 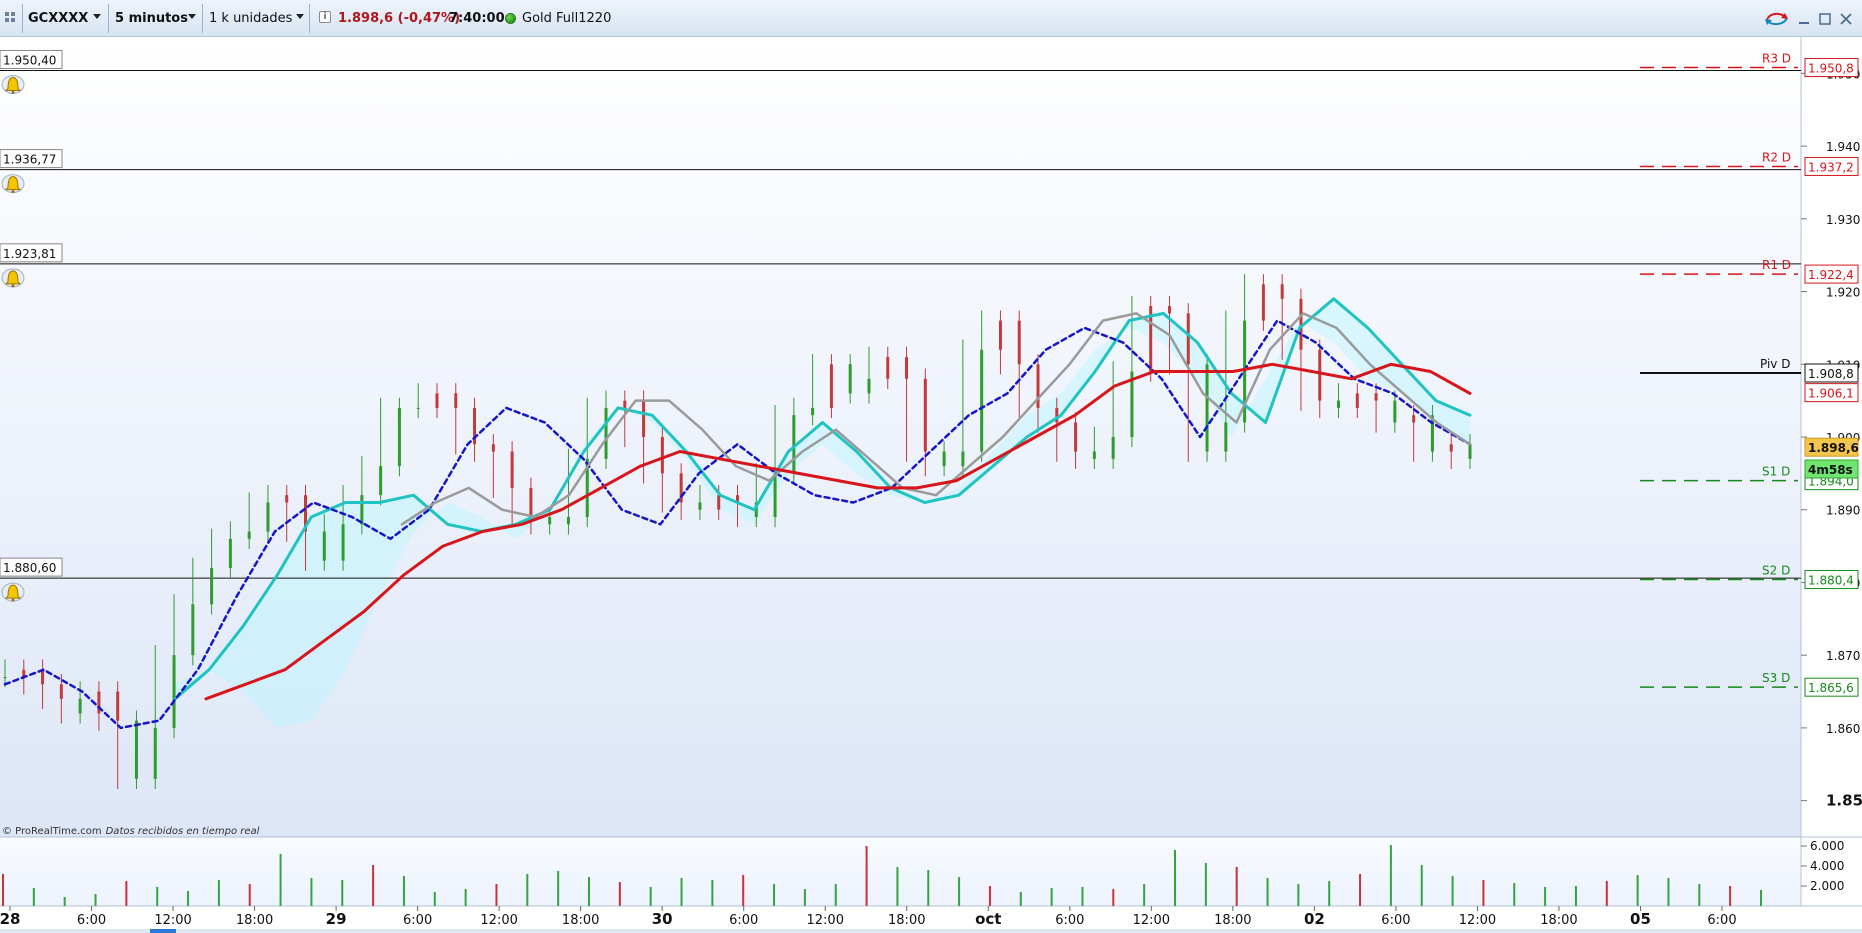 What do you see at coordinates (29, 568) in the screenshot?
I see `horizontal-line-label: 1.880,60` at bounding box center [29, 568].